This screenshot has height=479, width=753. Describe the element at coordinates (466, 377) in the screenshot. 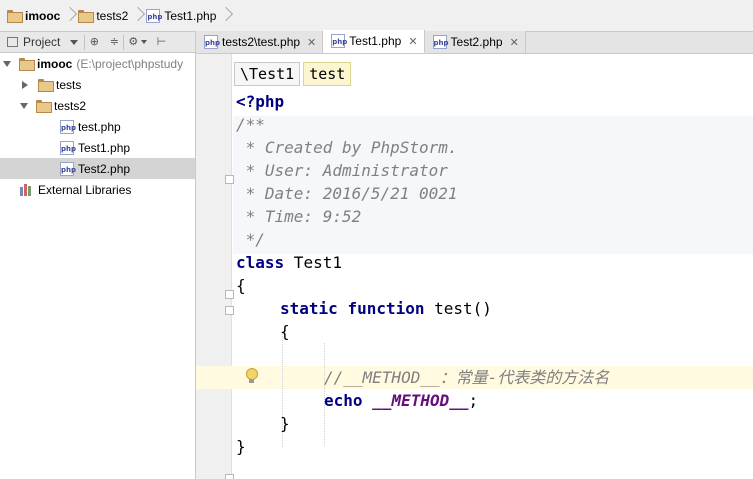

I see `code-line: //__METHOD__：常量-代表类的方法名` at that location.